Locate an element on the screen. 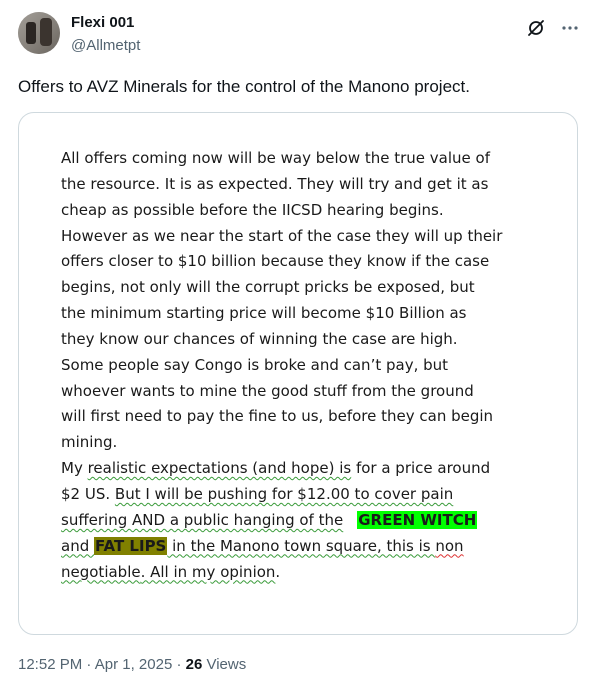 This screenshot has height=688, width=598. doc-text-grammar: . All in my opinion is located at coordinates (208, 571).